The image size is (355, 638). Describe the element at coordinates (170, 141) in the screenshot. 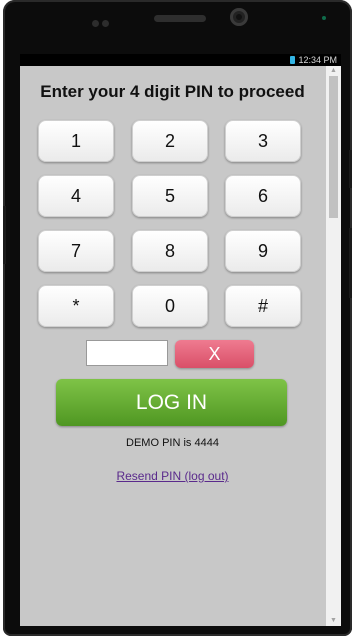

I see `key-2-button: 2` at that location.